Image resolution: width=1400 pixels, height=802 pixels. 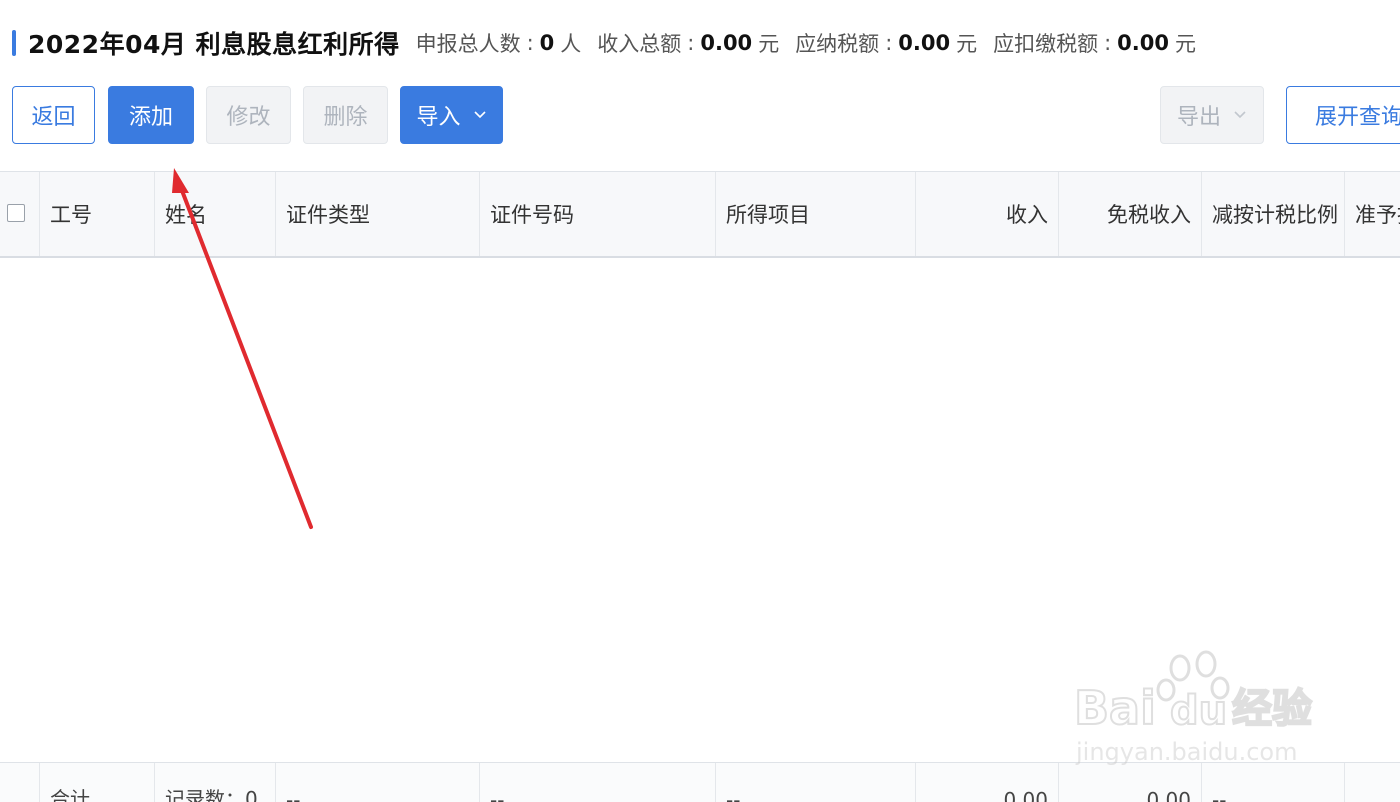 What do you see at coordinates (378, 214) in the screenshot?
I see `column-header-id-type: 证件类型` at bounding box center [378, 214].